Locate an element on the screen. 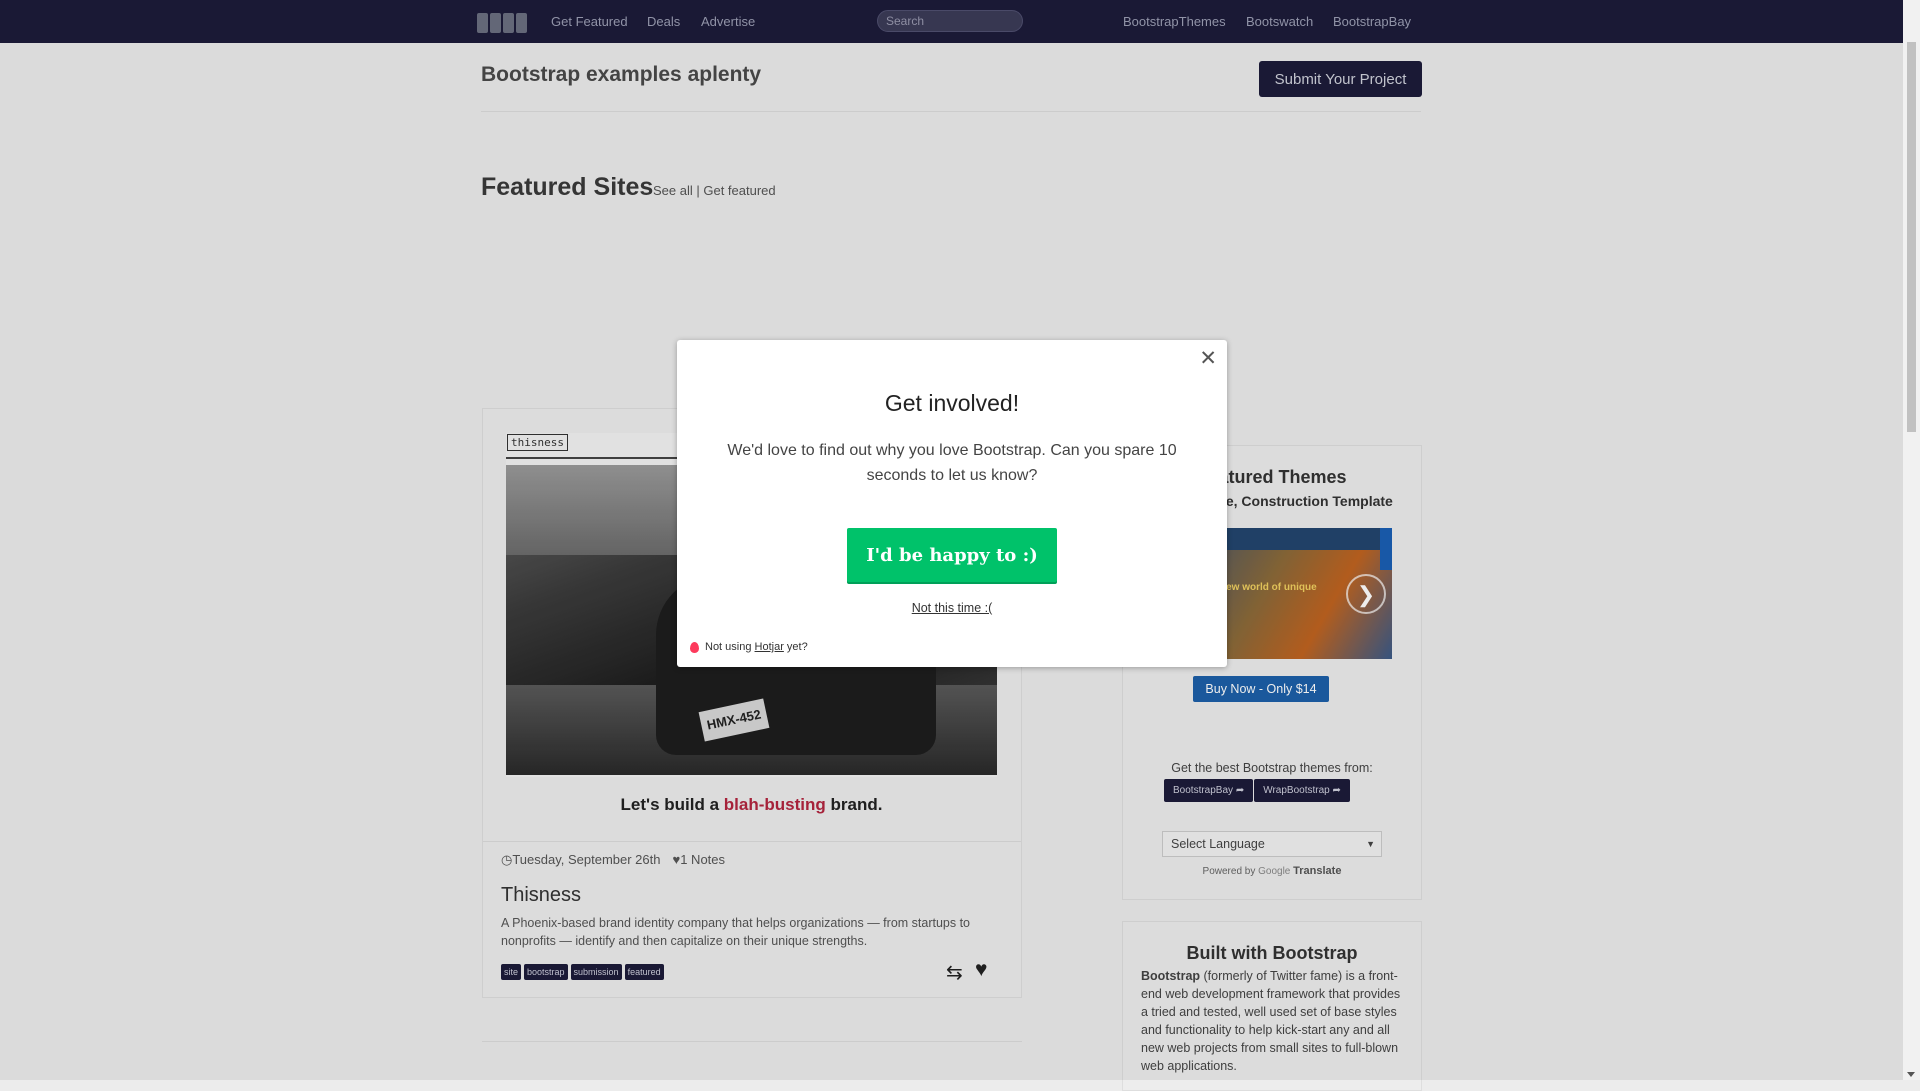  modal-title: Get involved! is located at coordinates (952, 403).